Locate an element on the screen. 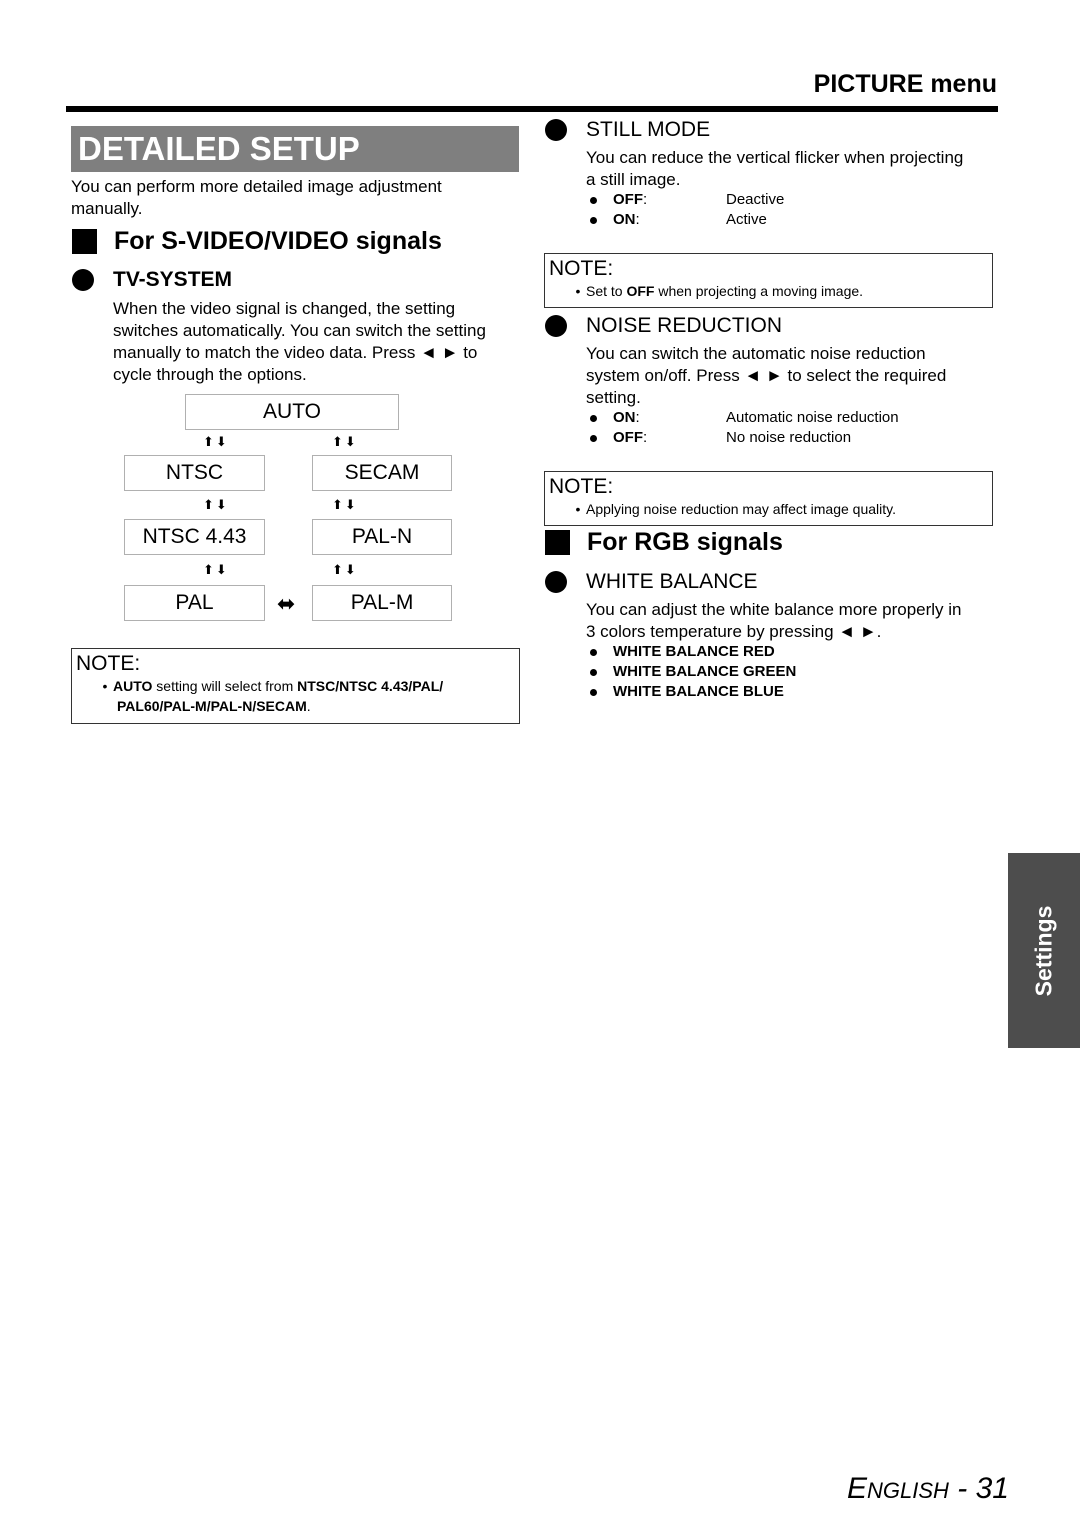 This screenshot has width=1080, height=1527. list-item-text: WHITE BALANCE RED is located at coordinates (694, 651).